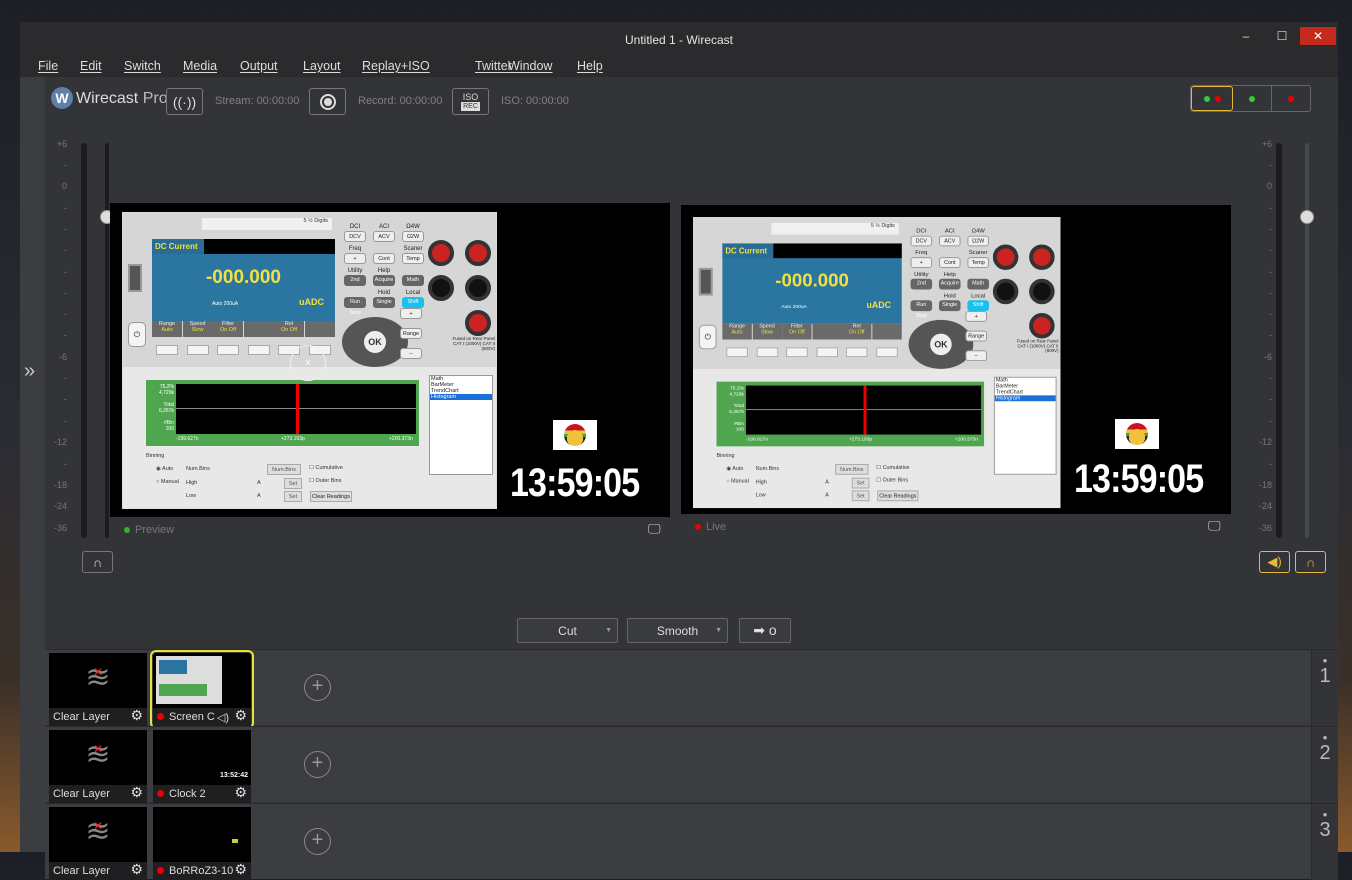  I want to click on brand-label: Wirecast Pro, so click(122, 98).